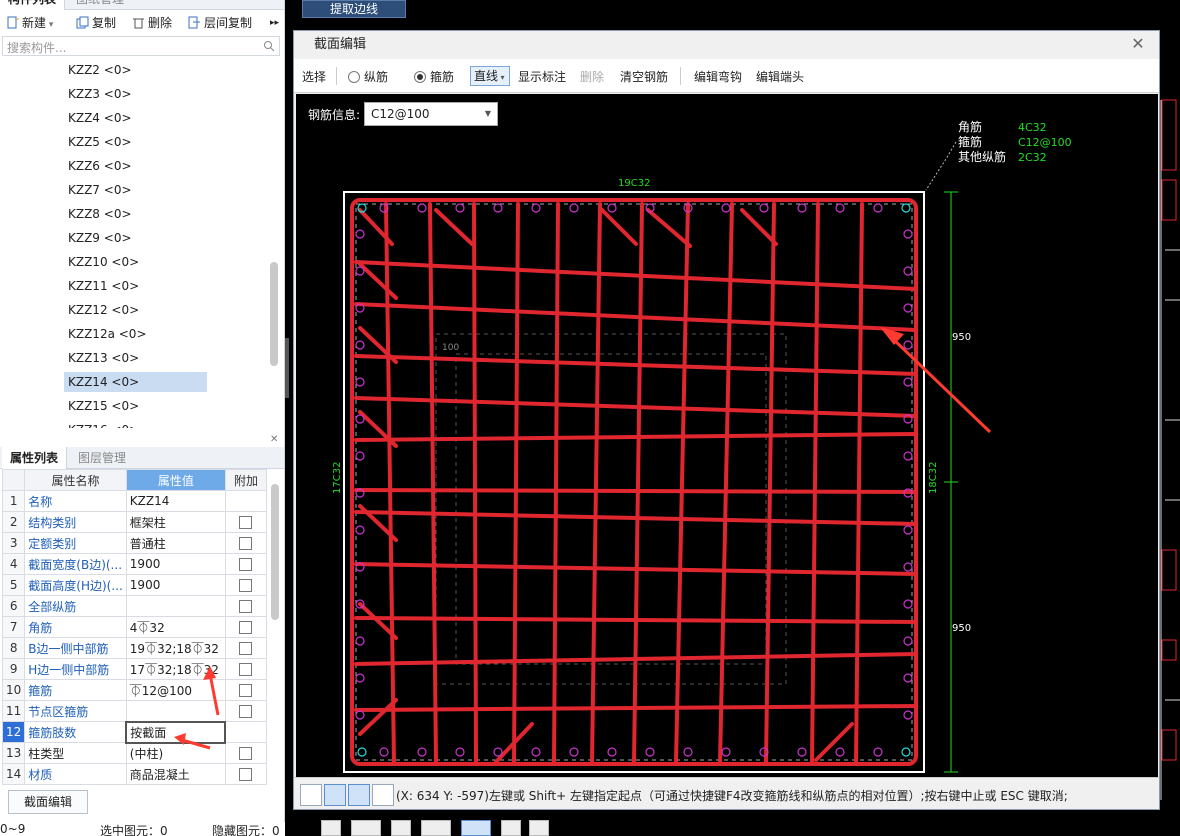 Image resolution: width=1180 pixels, height=836 pixels. Describe the element at coordinates (103, 310) in the screenshot. I see `tree-item: KZZ12 <0>` at that location.